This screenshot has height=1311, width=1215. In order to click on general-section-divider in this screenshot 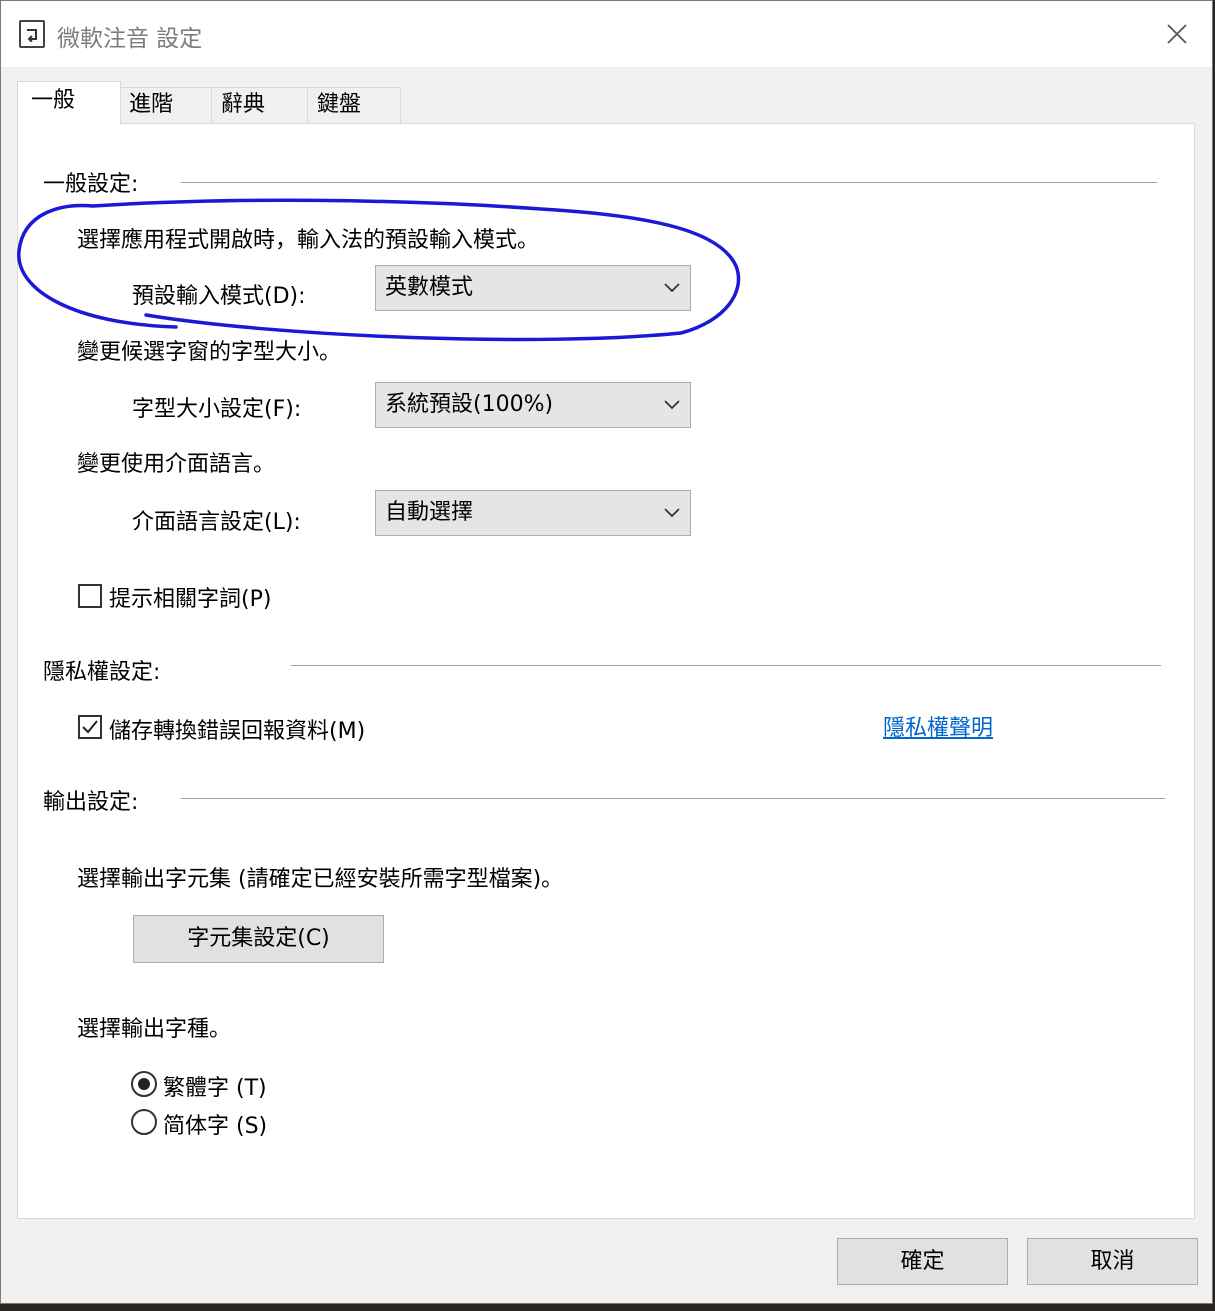, I will do `click(669, 182)`.